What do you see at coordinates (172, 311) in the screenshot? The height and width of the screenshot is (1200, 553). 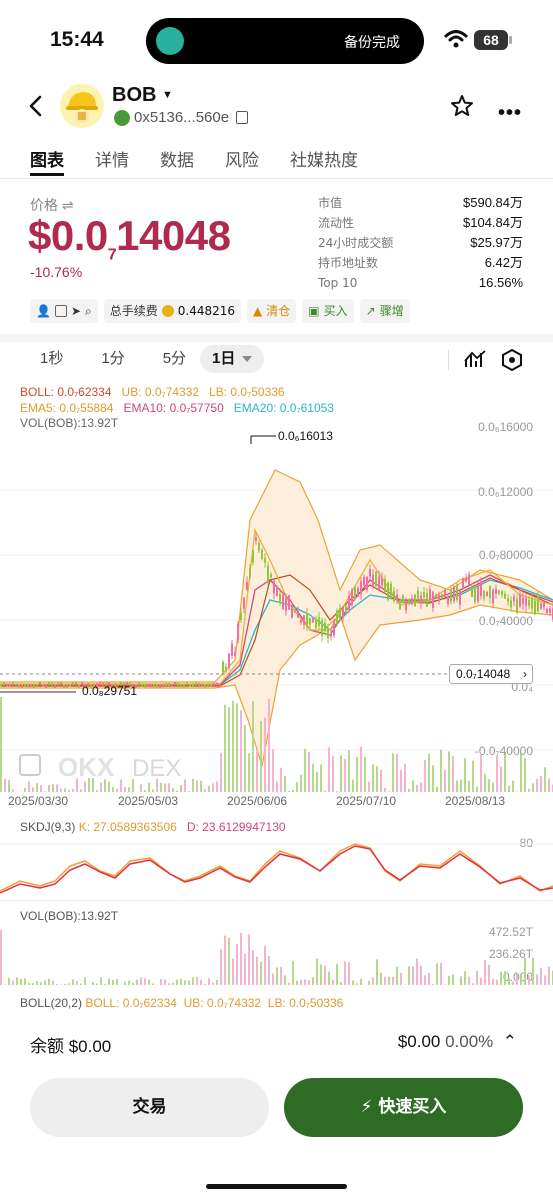 I see `fee-chip: 总手续费 0.448216` at bounding box center [172, 311].